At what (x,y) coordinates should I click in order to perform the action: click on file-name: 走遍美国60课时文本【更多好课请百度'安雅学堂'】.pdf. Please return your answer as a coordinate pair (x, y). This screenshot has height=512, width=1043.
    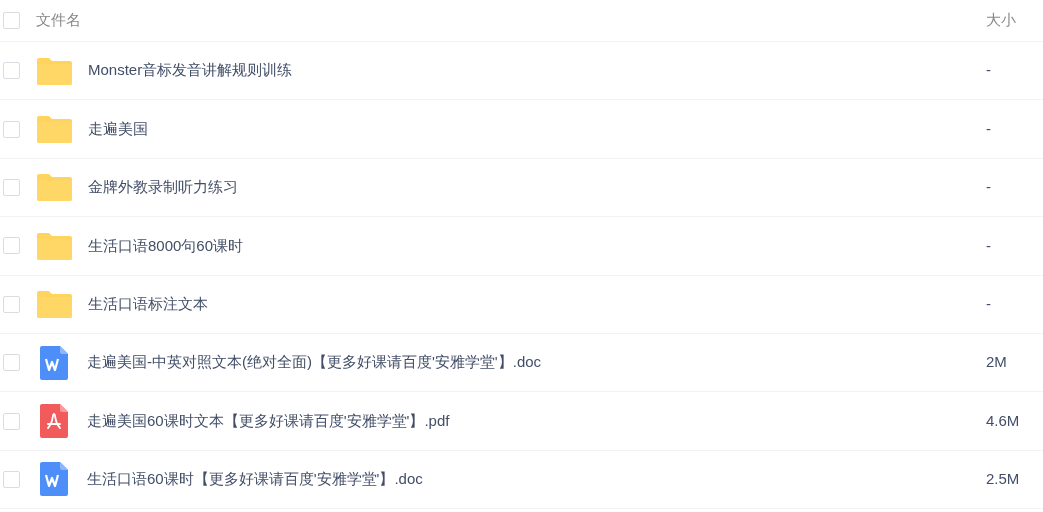
    Looking at the image, I should click on (536, 421).